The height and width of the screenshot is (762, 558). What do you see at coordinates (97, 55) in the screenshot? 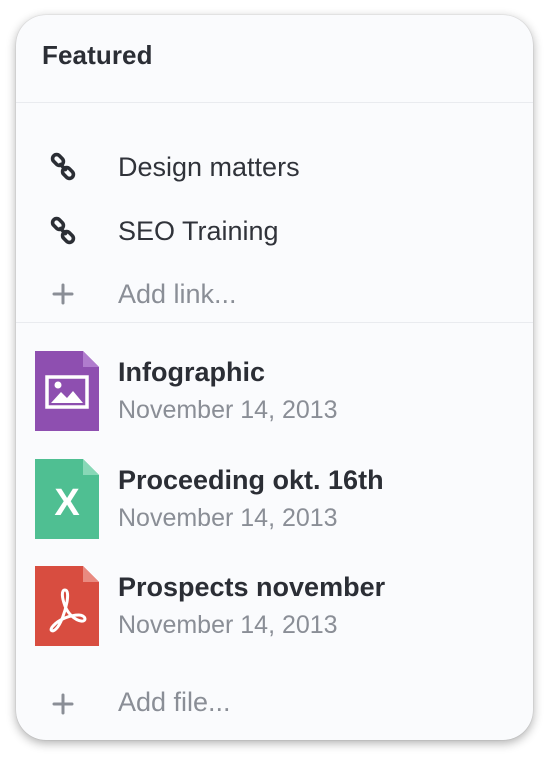
I see `panel-title: Featured` at bounding box center [97, 55].